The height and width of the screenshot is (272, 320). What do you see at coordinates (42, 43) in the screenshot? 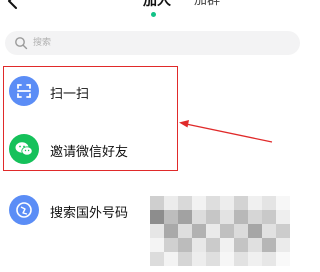
I see `search-placeholder: 搜索` at bounding box center [42, 43].